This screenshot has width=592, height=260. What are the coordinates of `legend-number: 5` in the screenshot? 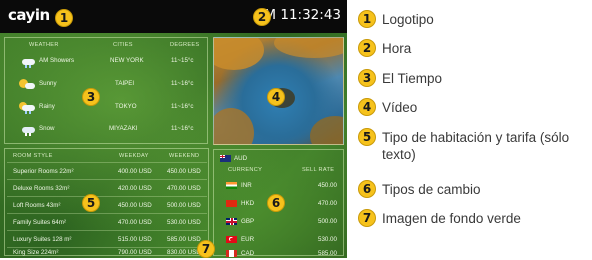 It's located at (367, 137).